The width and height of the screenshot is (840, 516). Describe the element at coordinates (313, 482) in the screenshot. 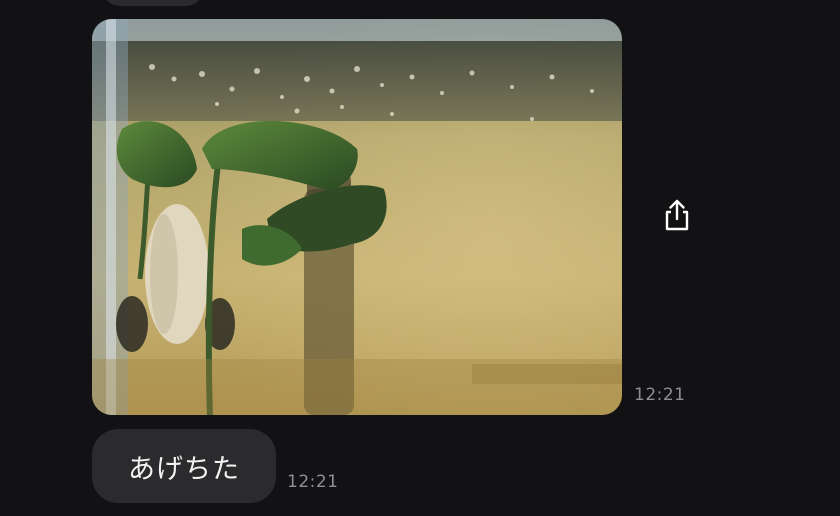

I see `message-timestamp: 12:21` at that location.